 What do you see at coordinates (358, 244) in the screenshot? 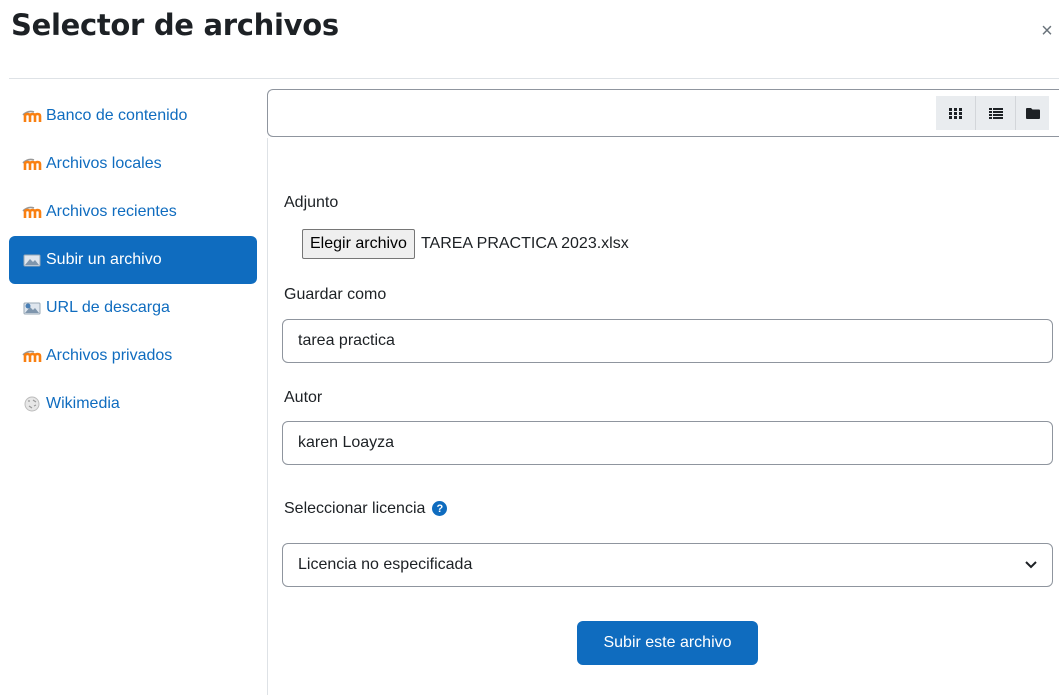
I see `choose-file-button: Elegir archivo` at bounding box center [358, 244].